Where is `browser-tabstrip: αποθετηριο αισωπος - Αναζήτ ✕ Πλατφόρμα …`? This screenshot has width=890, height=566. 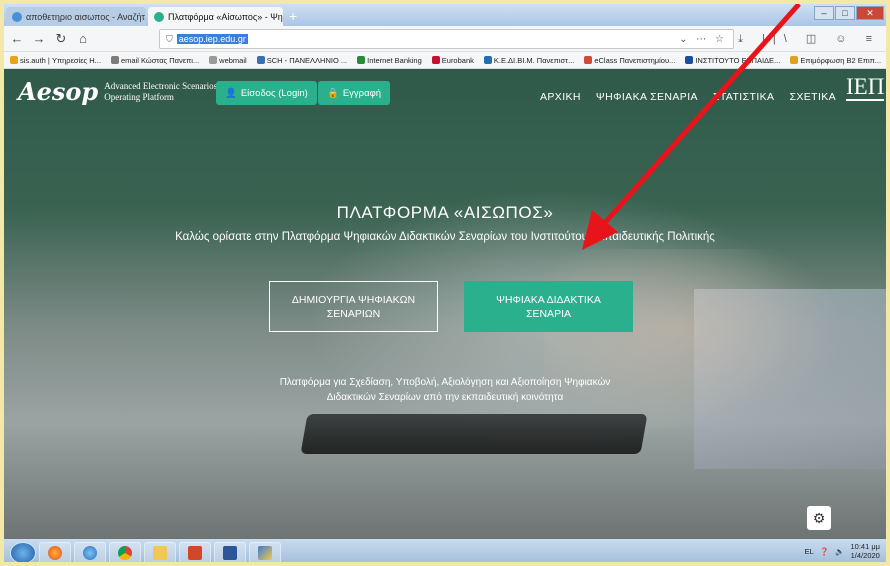
browser-tabstrip: αποθετηριο αισωπος - Αναζήτ ✕ Πλατφόρμα … is located at coordinates (445, 15).